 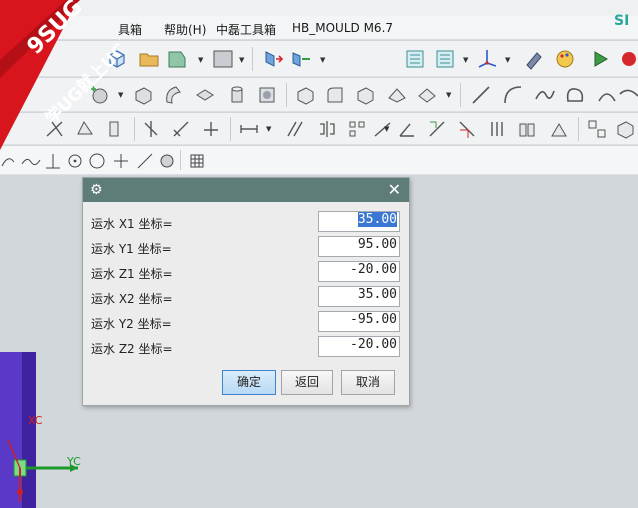 I want to click on shell-icon, so click(x=365, y=95).